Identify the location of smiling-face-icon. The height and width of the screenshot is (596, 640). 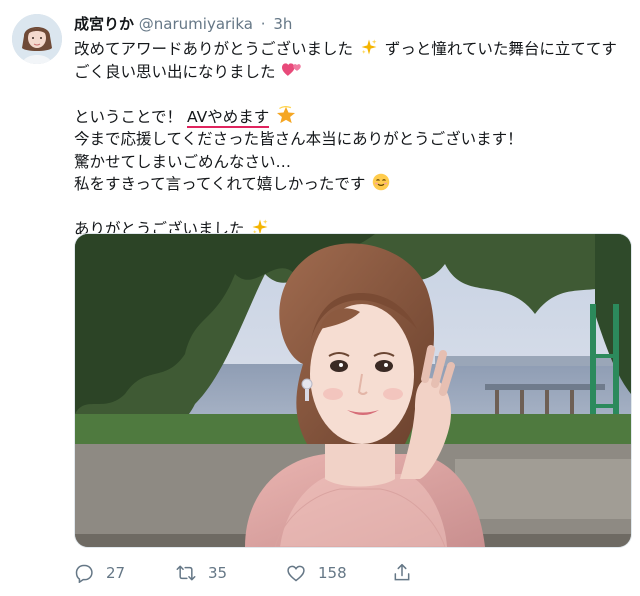
(381, 184).